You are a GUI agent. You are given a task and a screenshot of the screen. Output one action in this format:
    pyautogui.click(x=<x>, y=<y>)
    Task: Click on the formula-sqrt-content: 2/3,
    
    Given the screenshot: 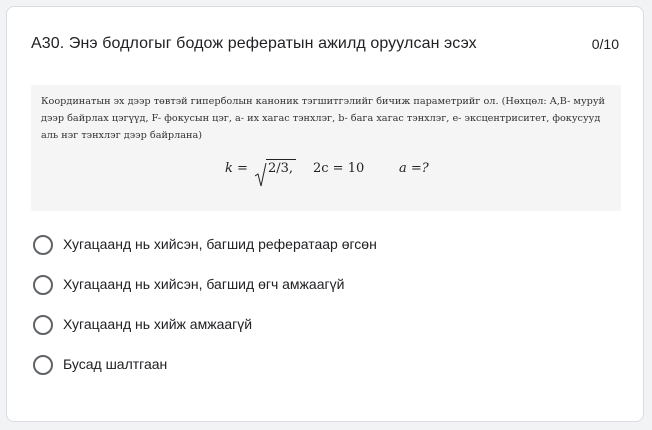 What is the action you would take?
    pyautogui.click(x=281, y=168)
    